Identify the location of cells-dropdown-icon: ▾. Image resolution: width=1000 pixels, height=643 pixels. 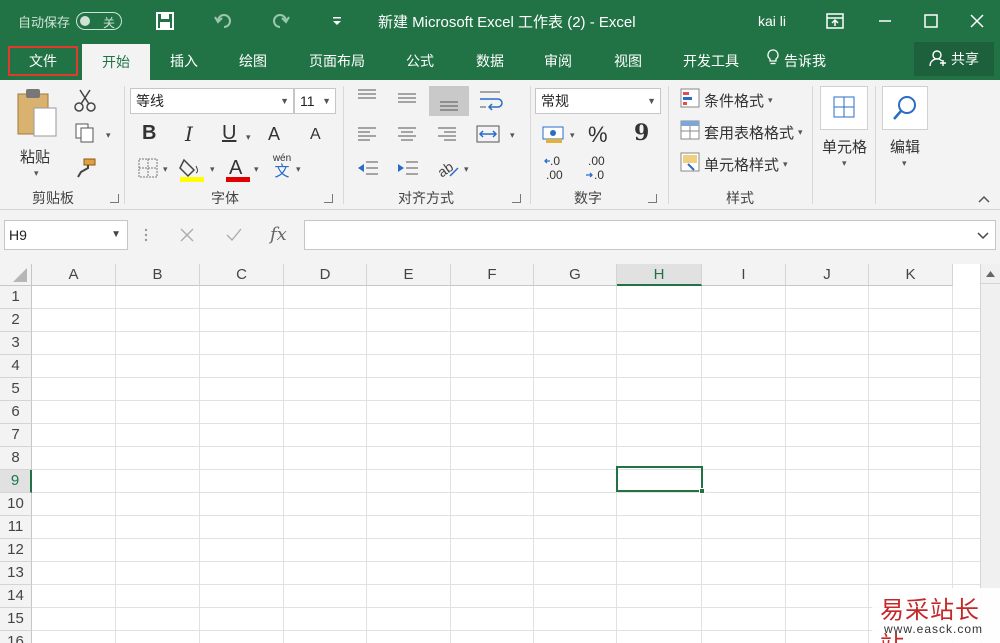
(844, 163).